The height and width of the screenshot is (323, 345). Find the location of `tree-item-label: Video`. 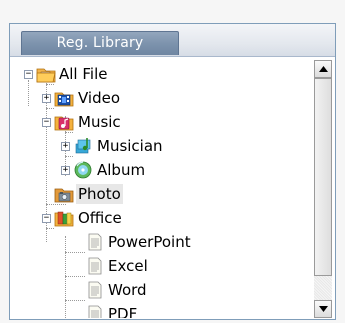

tree-item-label: Video is located at coordinates (99, 98).